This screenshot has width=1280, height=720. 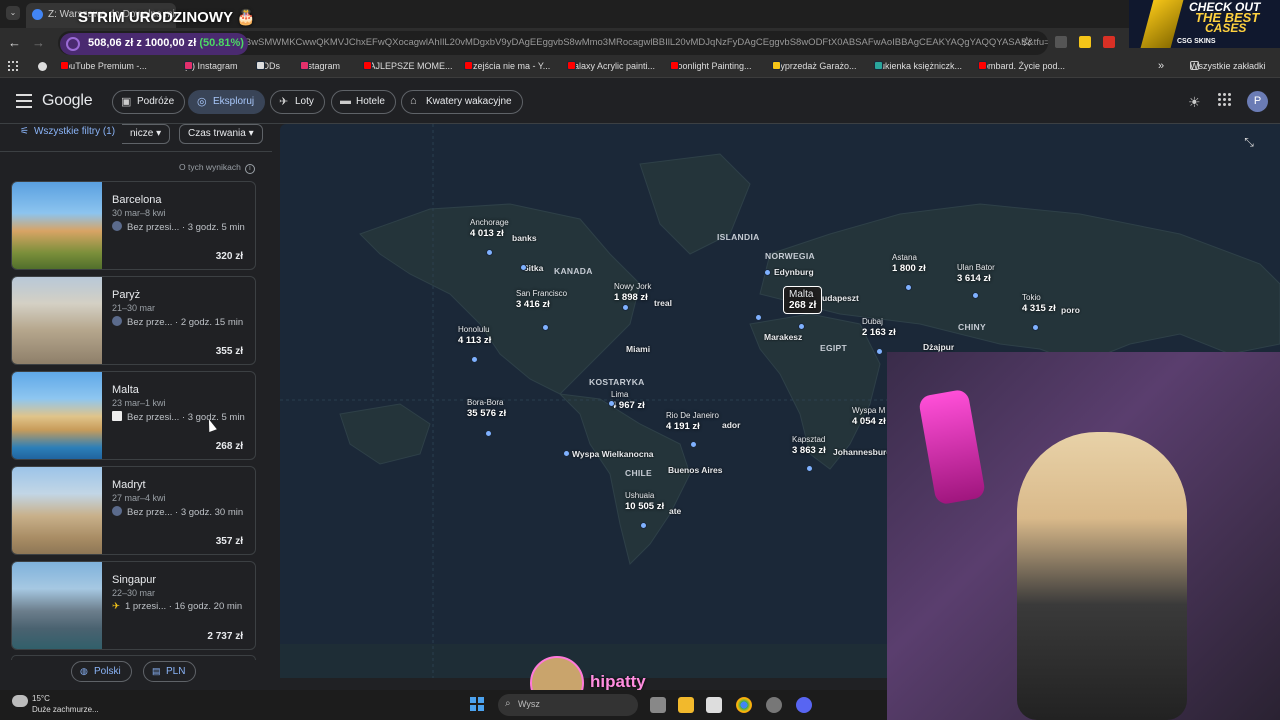 What do you see at coordinates (13, 13) in the screenshot?
I see `tab-list-button: ⌄` at bounding box center [13, 13].